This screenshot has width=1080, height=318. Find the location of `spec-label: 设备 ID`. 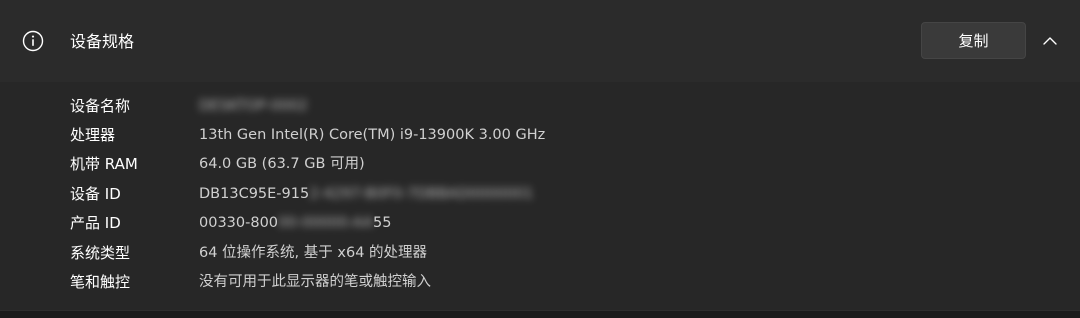

spec-label: 设备 ID is located at coordinates (95, 194).